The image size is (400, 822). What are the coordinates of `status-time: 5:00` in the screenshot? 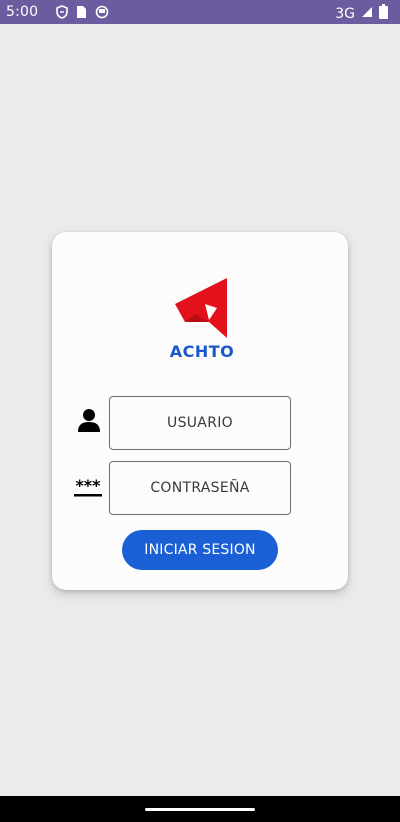 It's located at (22, 12).